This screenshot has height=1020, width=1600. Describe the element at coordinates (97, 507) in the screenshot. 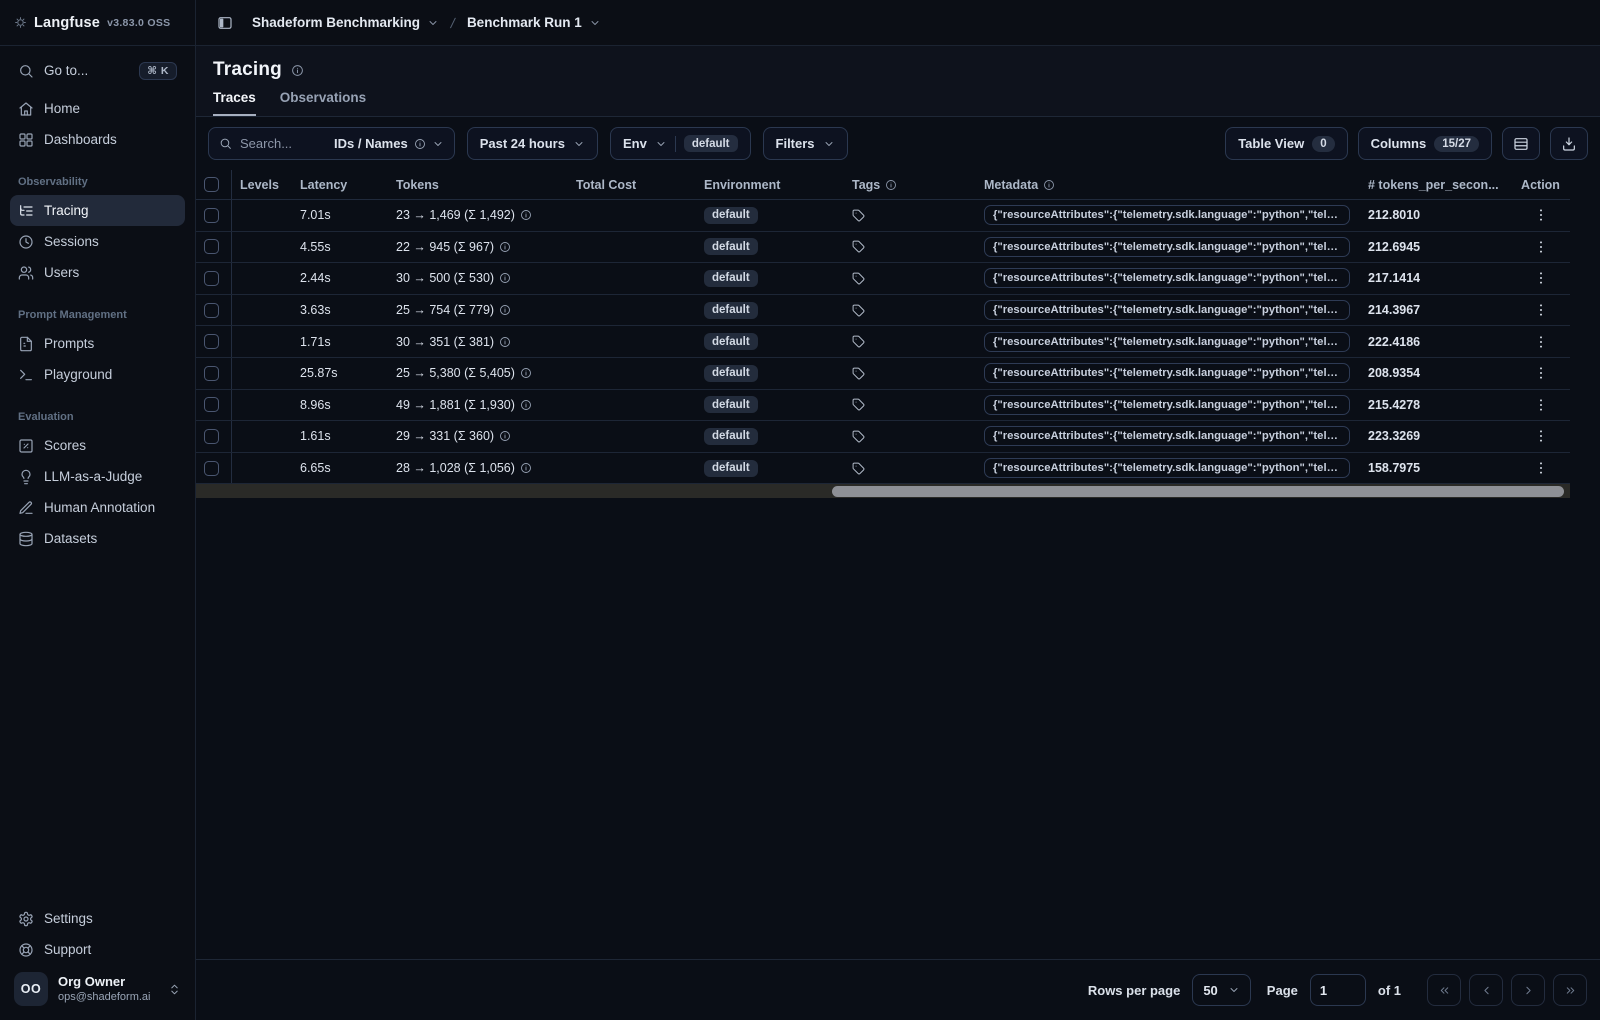

I see `sidebar-item-human-annotation: Human Annotation` at that location.